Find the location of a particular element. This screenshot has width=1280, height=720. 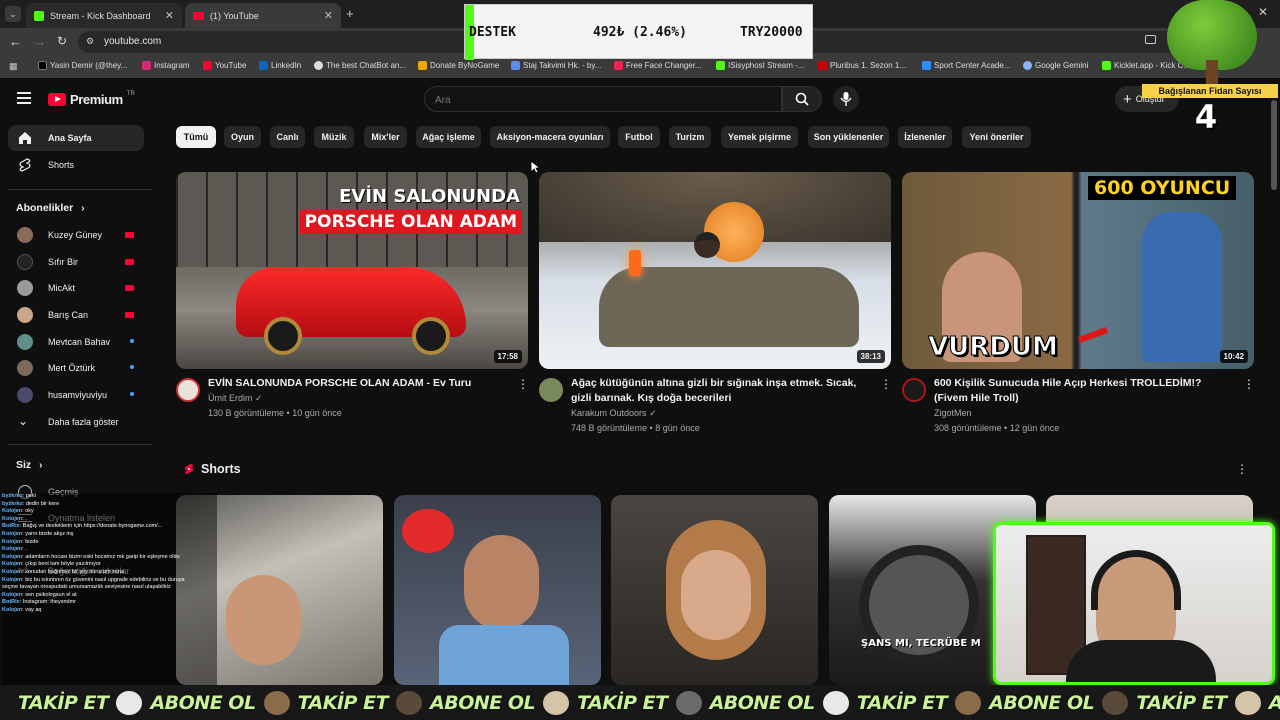

tab-kick-dashboard: Stream - Kick Dashboard ✕ is located at coordinates (104, 15).